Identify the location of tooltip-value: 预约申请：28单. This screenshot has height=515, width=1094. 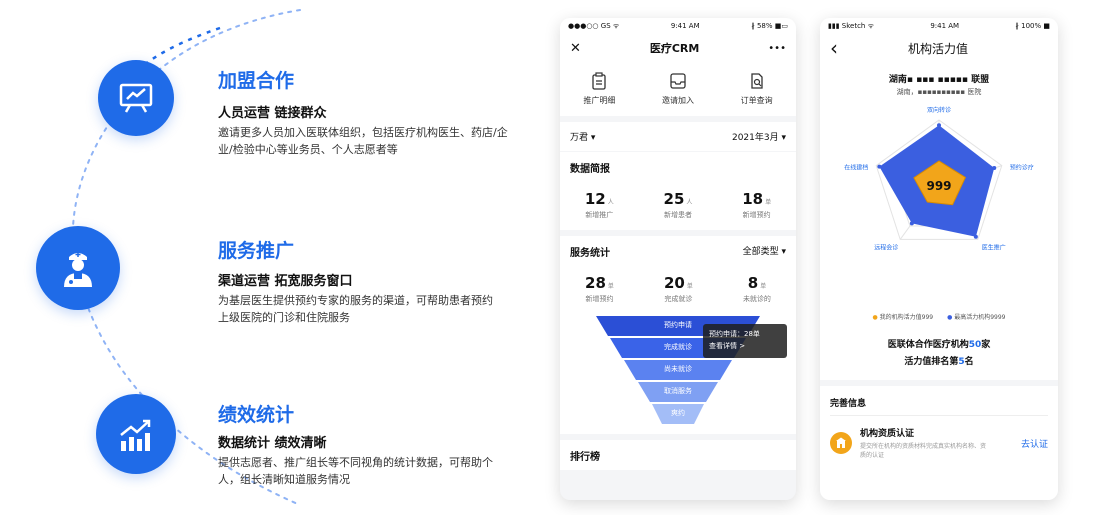
(734, 334).